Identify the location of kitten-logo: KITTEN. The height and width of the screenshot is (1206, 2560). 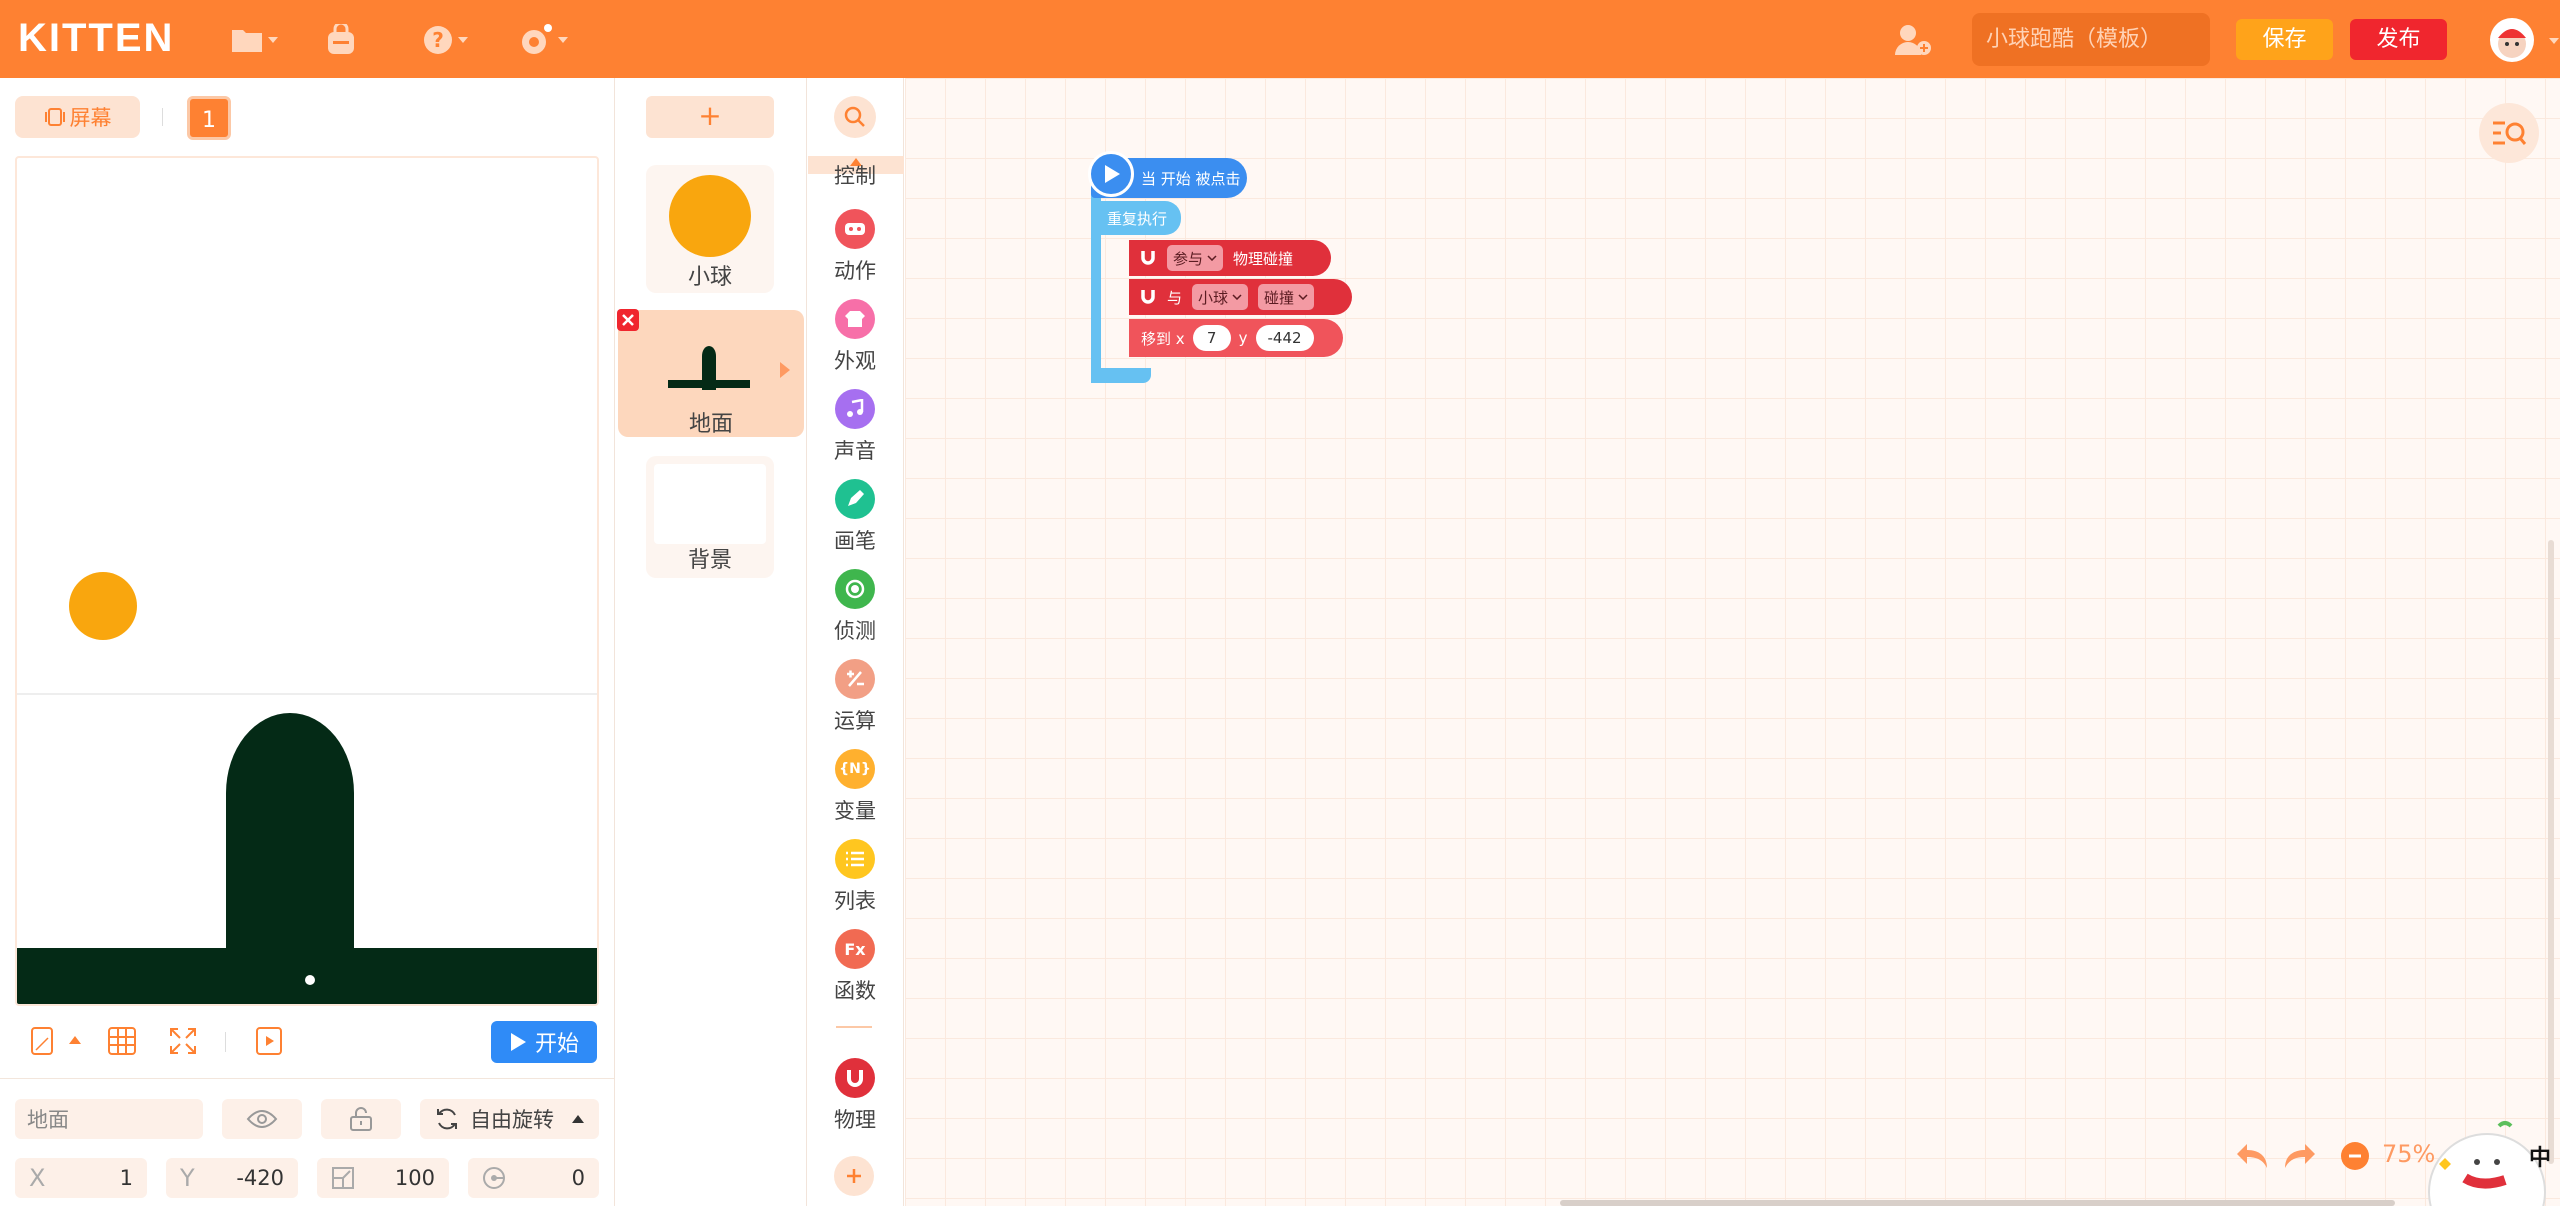
(96, 38).